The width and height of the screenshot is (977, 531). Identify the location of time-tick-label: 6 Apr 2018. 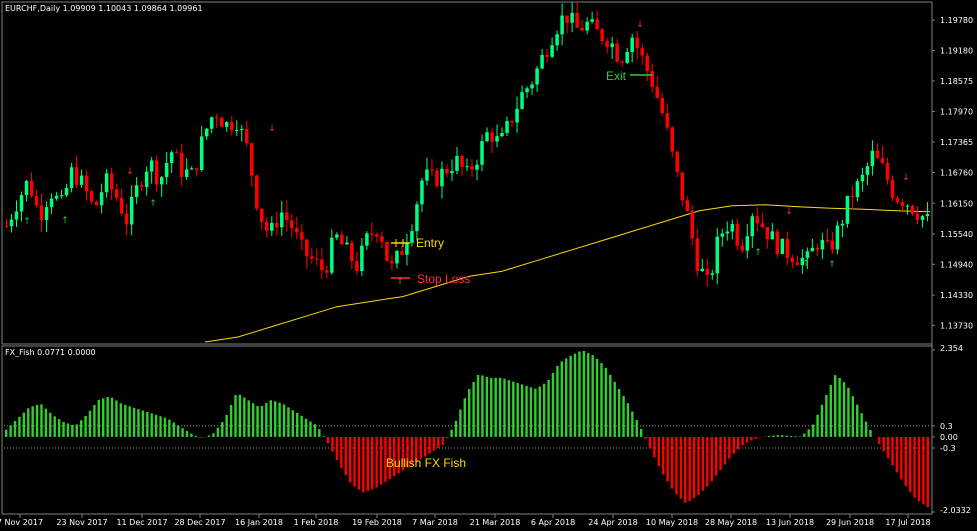
(553, 522).